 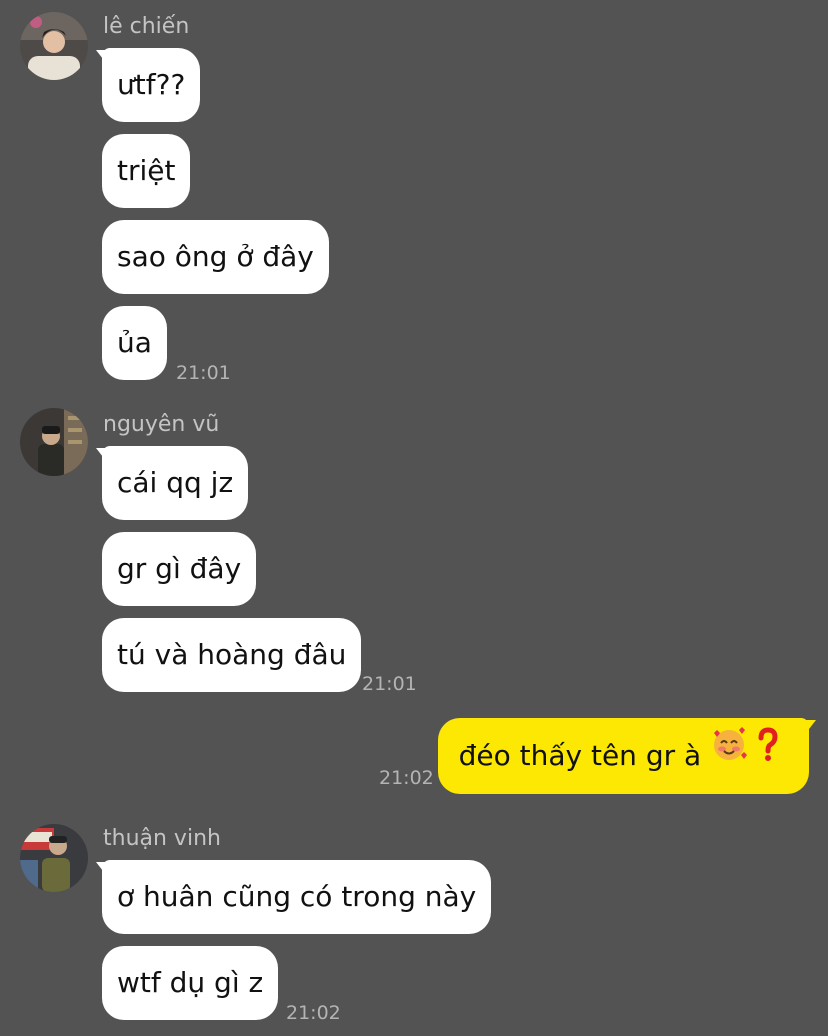 I want to click on message-bubble: sao ông ở đây, so click(x=215, y=257).